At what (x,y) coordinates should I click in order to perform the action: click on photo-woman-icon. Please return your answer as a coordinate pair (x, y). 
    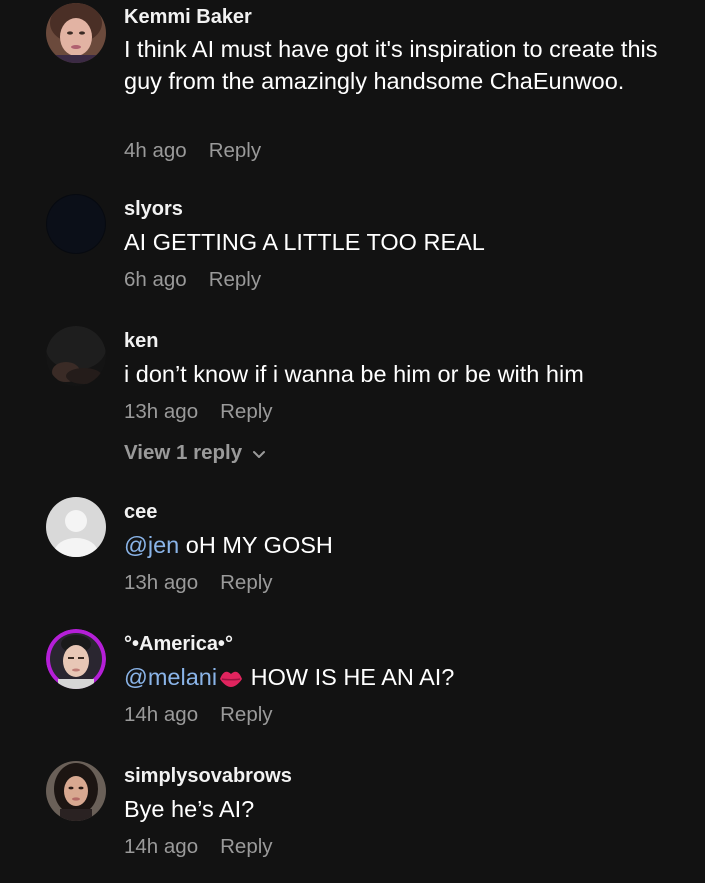
    Looking at the image, I should click on (76, 33).